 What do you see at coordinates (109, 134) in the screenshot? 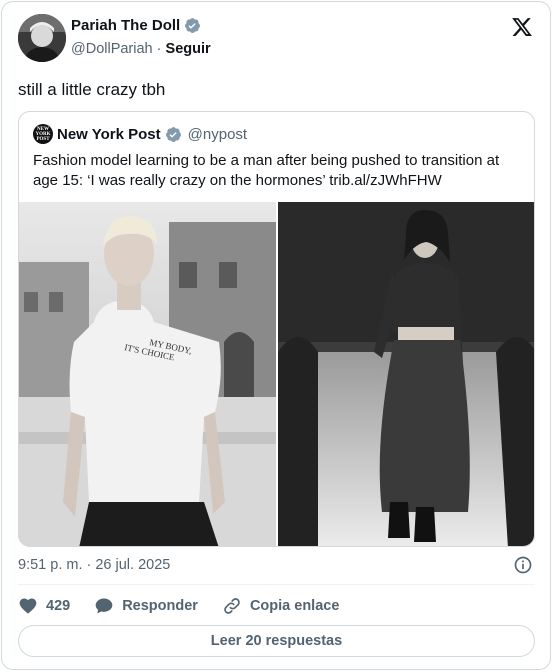
I see `quoted-author-name: New York Post` at bounding box center [109, 134].